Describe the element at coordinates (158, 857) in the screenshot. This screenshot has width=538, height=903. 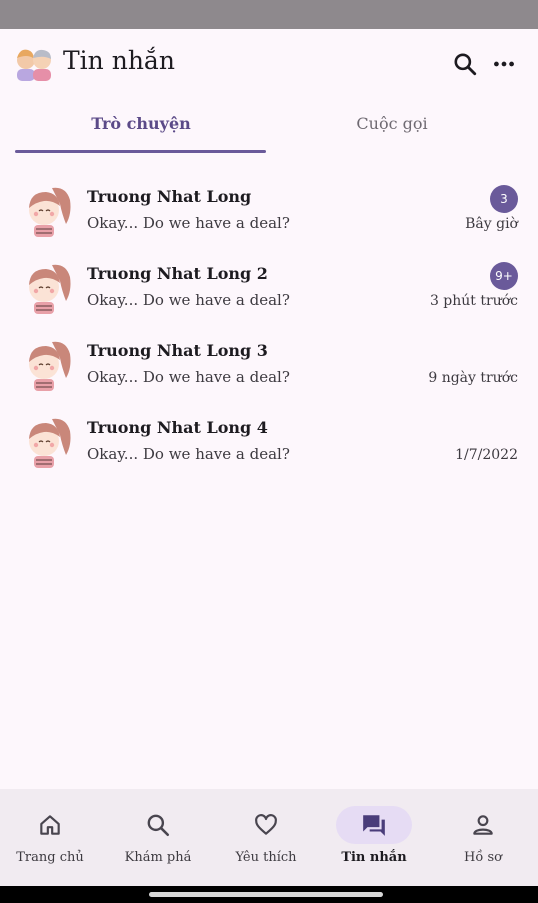
I see `nav-explore-label: Khám phá` at that location.